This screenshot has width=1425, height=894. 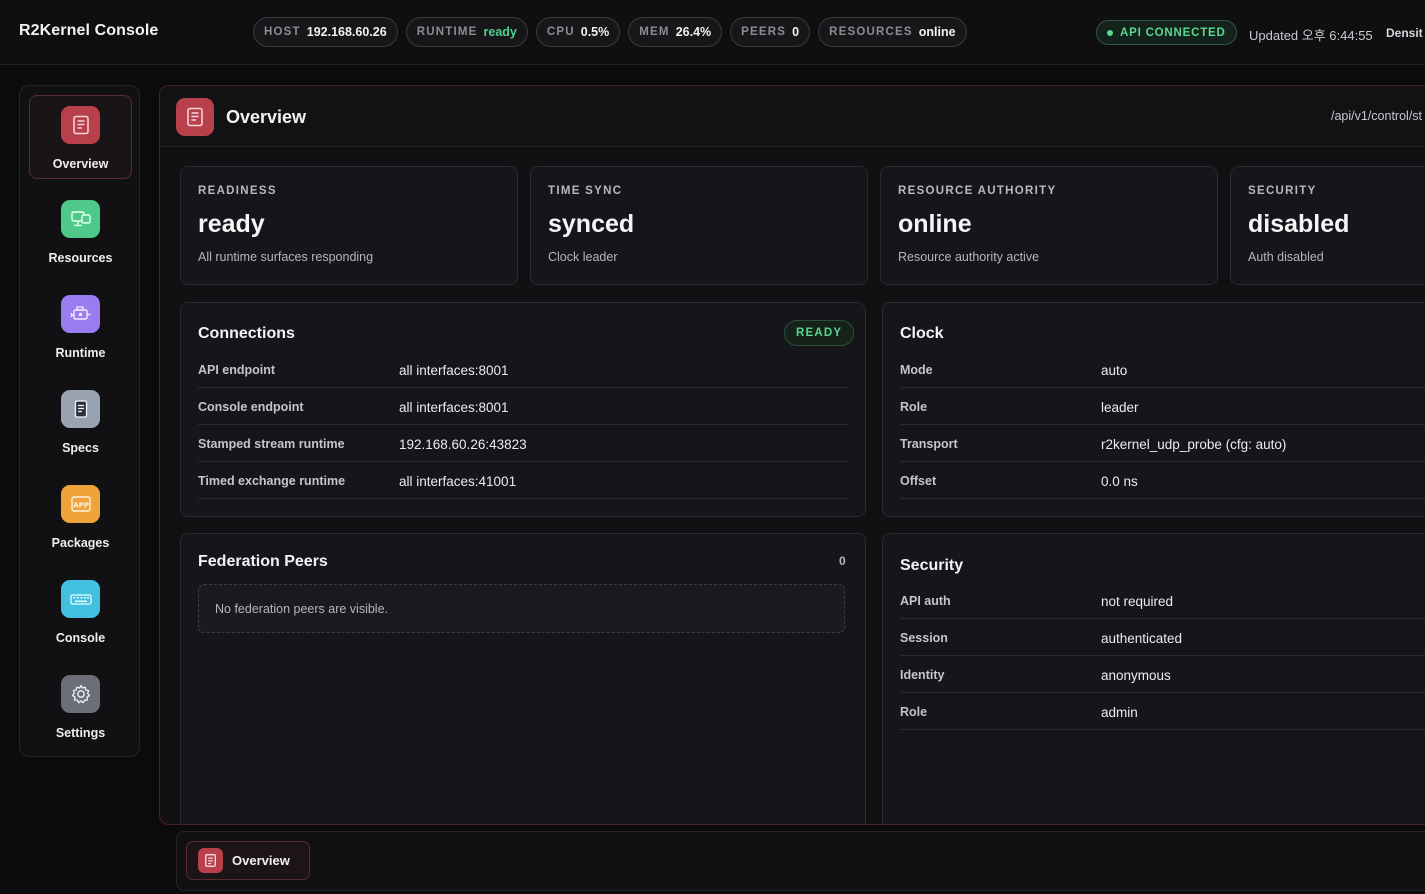 I want to click on pill-key: CPU, so click(x=560, y=32).